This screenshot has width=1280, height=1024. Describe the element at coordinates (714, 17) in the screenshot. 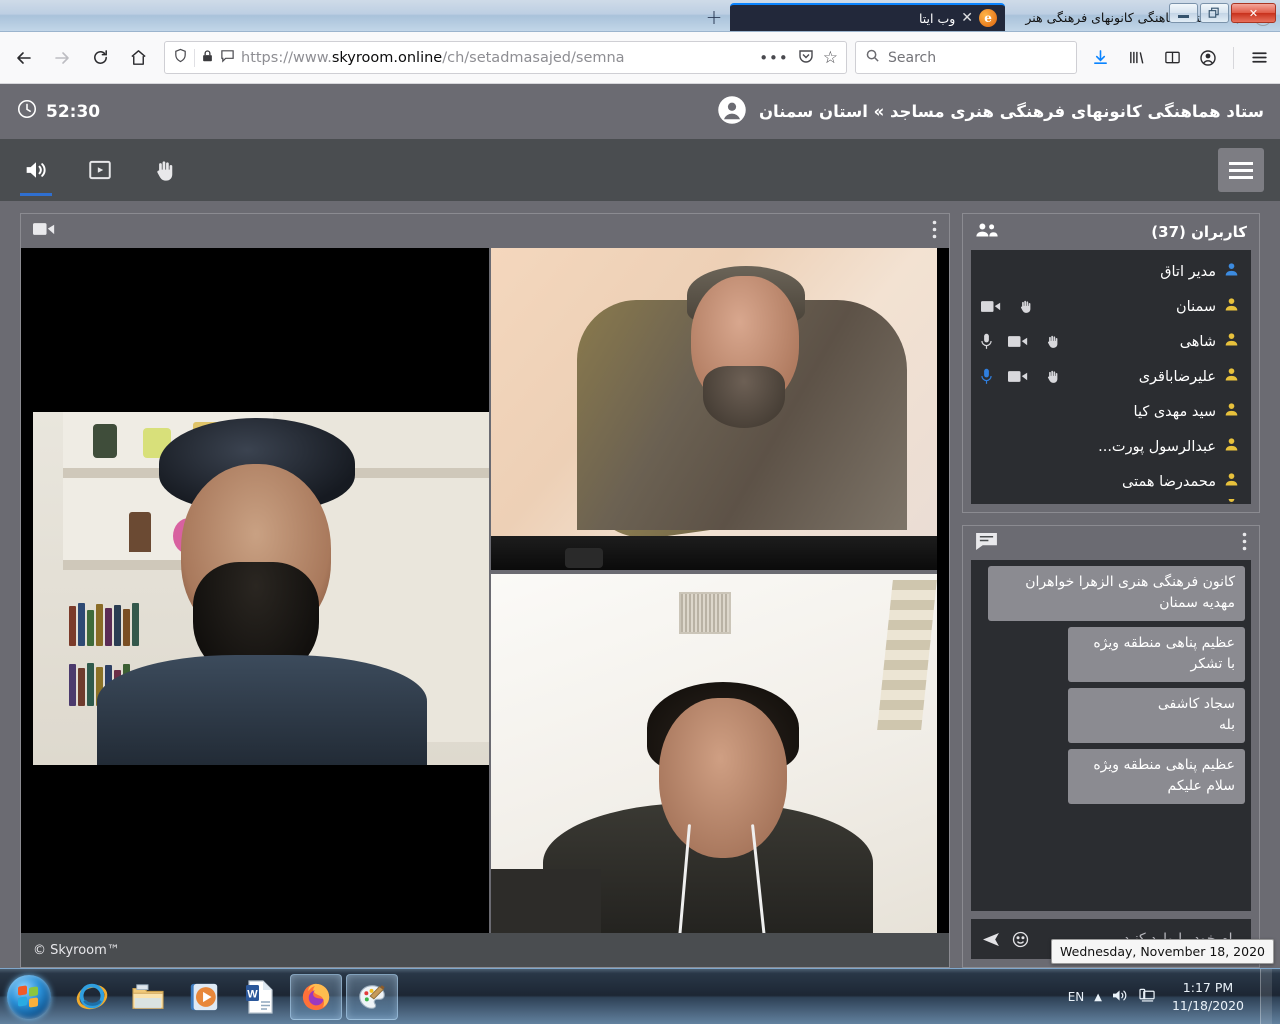

I see `new-tab-button: +` at that location.